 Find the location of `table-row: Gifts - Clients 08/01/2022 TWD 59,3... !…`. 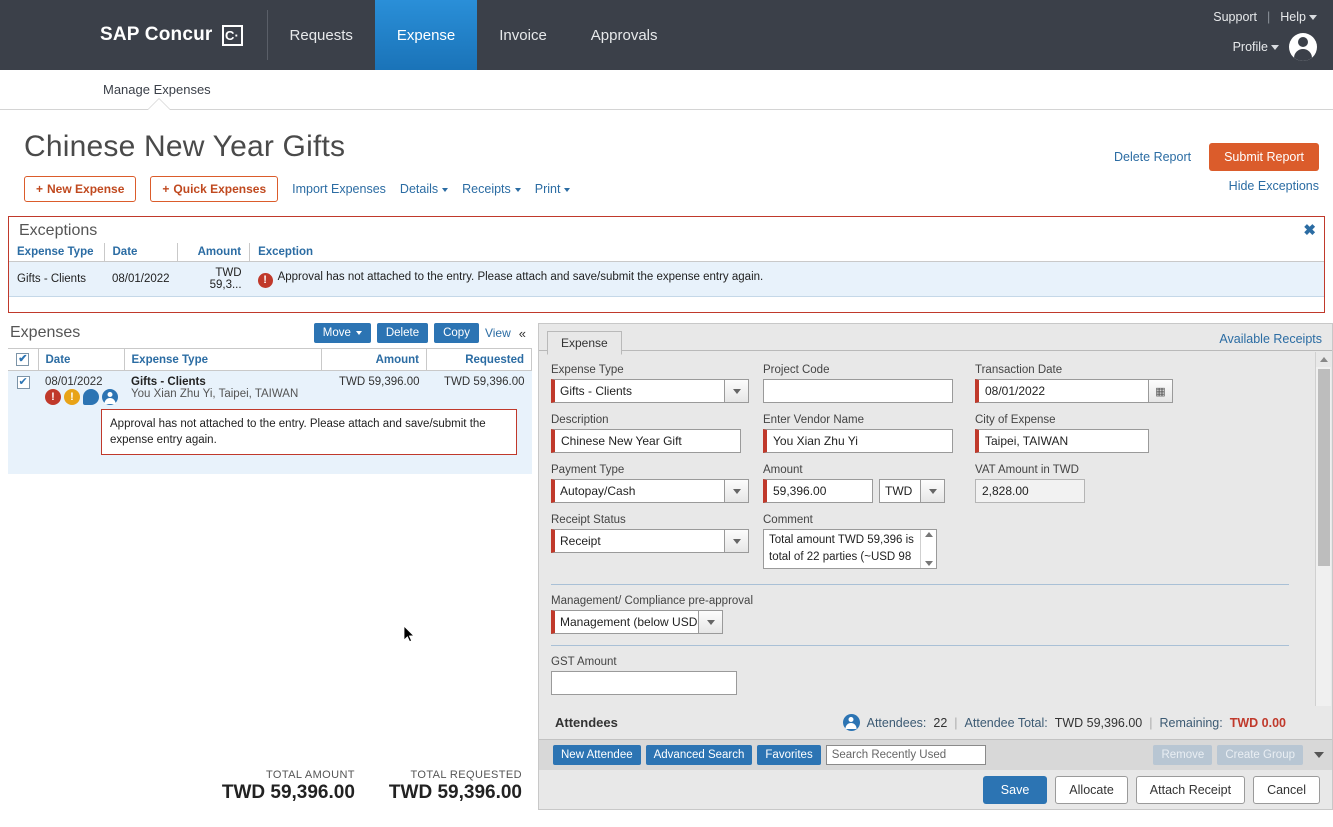

table-row: Gifts - Clients 08/01/2022 TWD 59,3... !… is located at coordinates (666, 279).